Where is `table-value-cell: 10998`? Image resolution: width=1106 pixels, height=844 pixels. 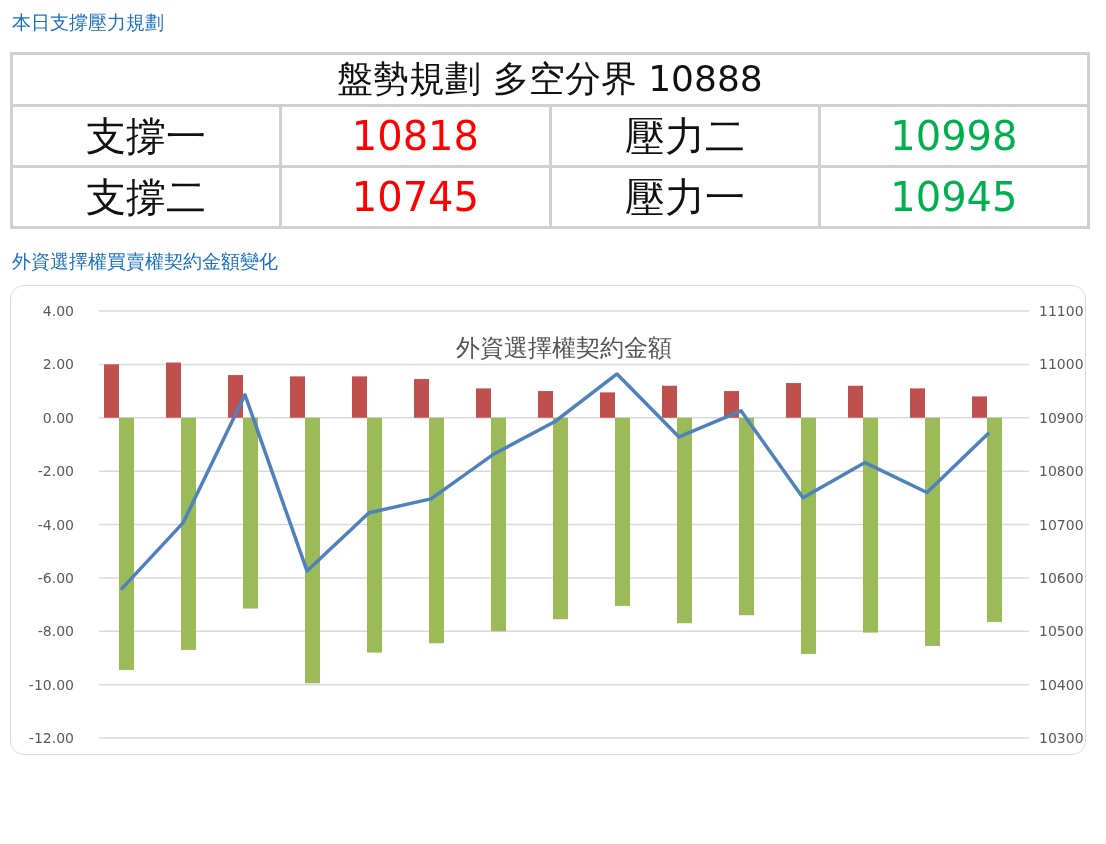 table-value-cell: 10998 is located at coordinates (954, 136).